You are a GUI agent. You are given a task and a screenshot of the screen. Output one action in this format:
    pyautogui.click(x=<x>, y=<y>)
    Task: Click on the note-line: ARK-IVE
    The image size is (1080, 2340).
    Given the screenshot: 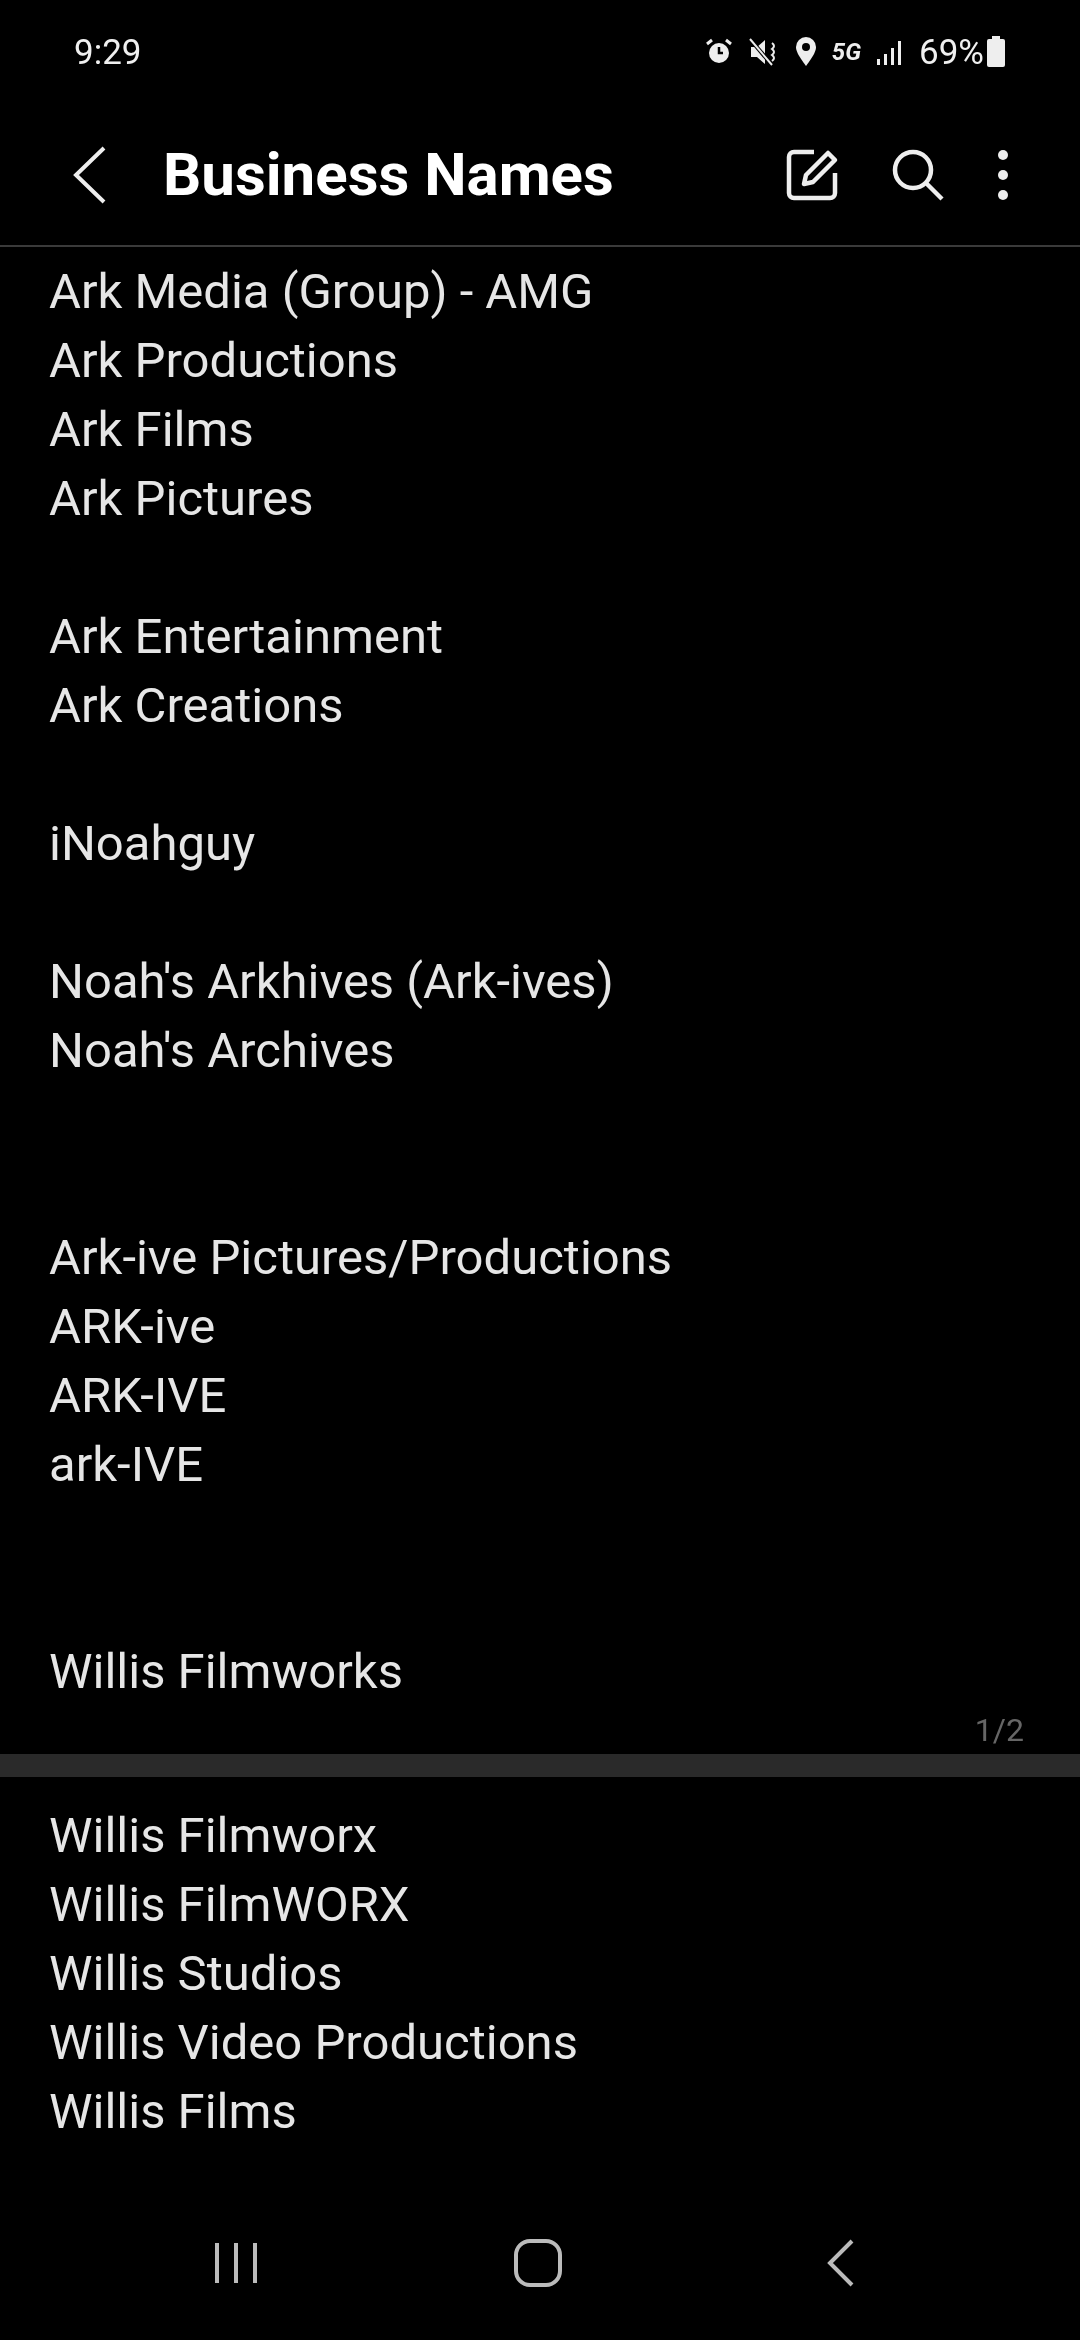 What is the action you would take?
    pyautogui.click(x=138, y=1396)
    